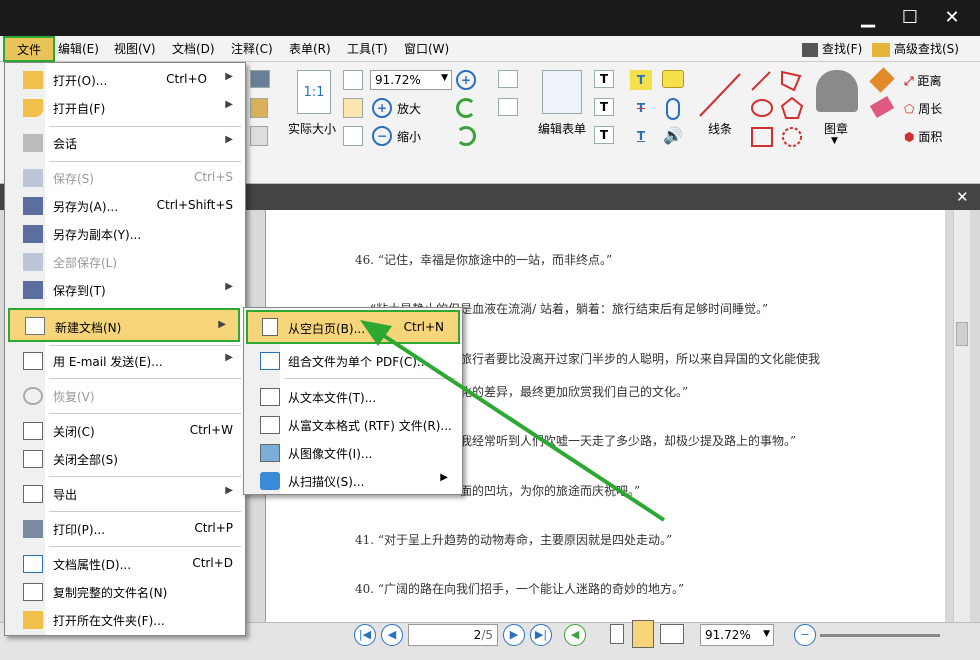  What do you see at coordinates (880, 635) in the screenshot?
I see `zoom-slider` at bounding box center [880, 635].